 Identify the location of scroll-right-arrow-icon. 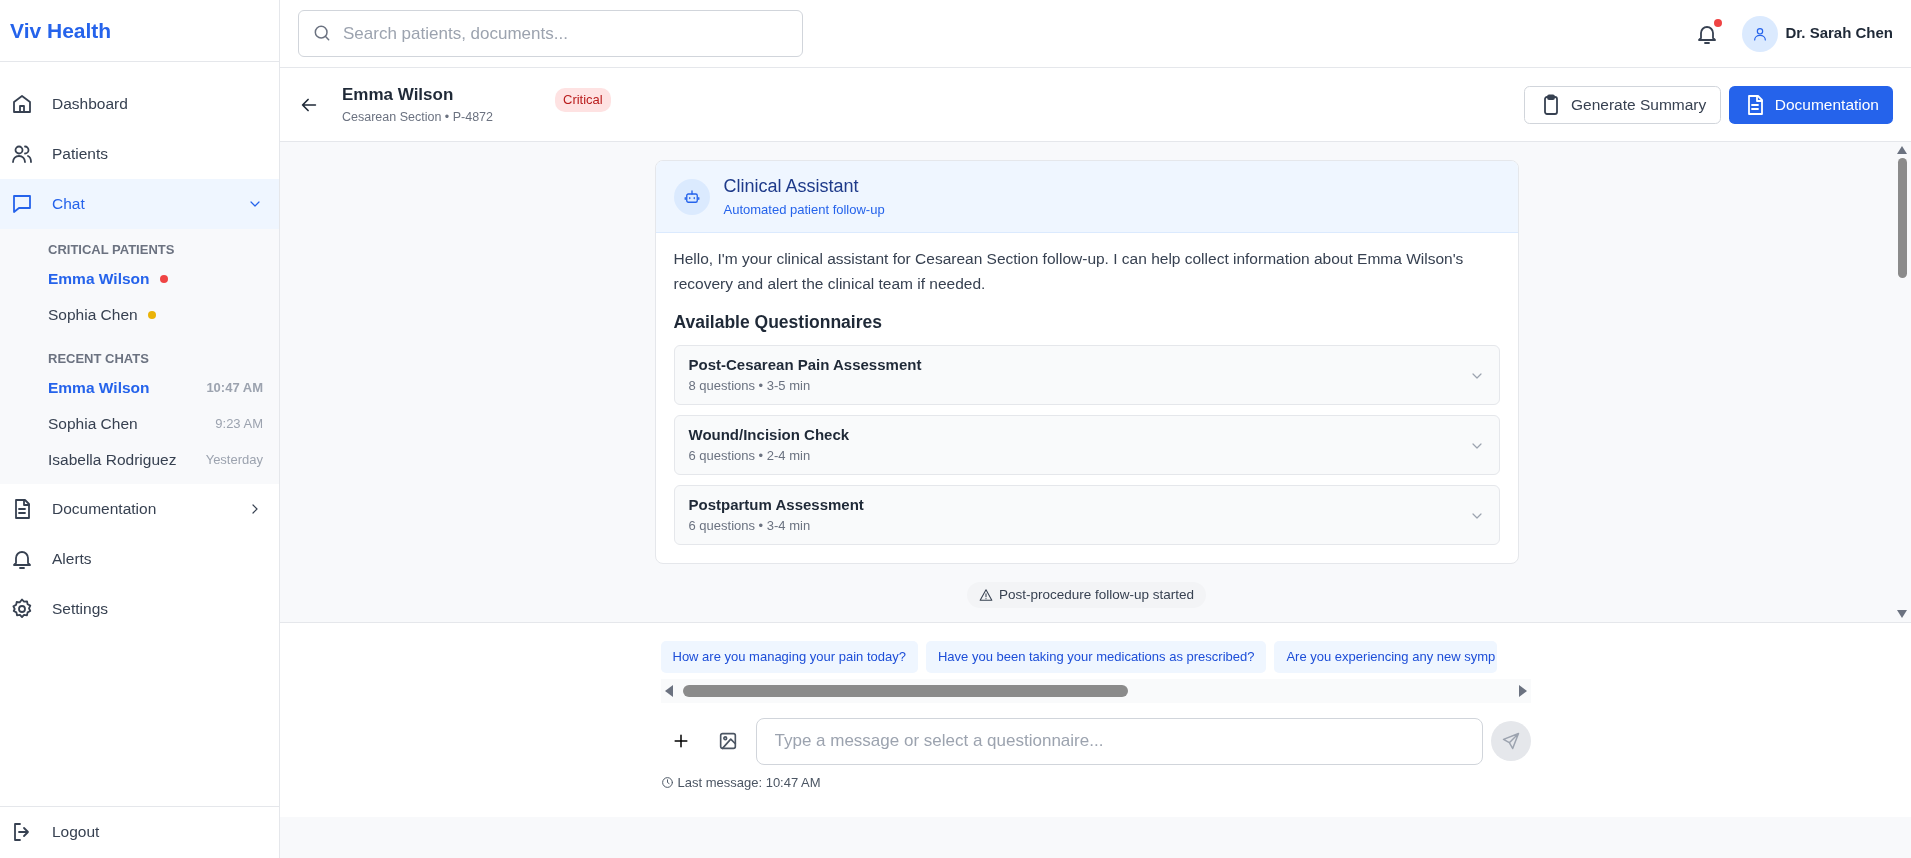
(1522, 690).